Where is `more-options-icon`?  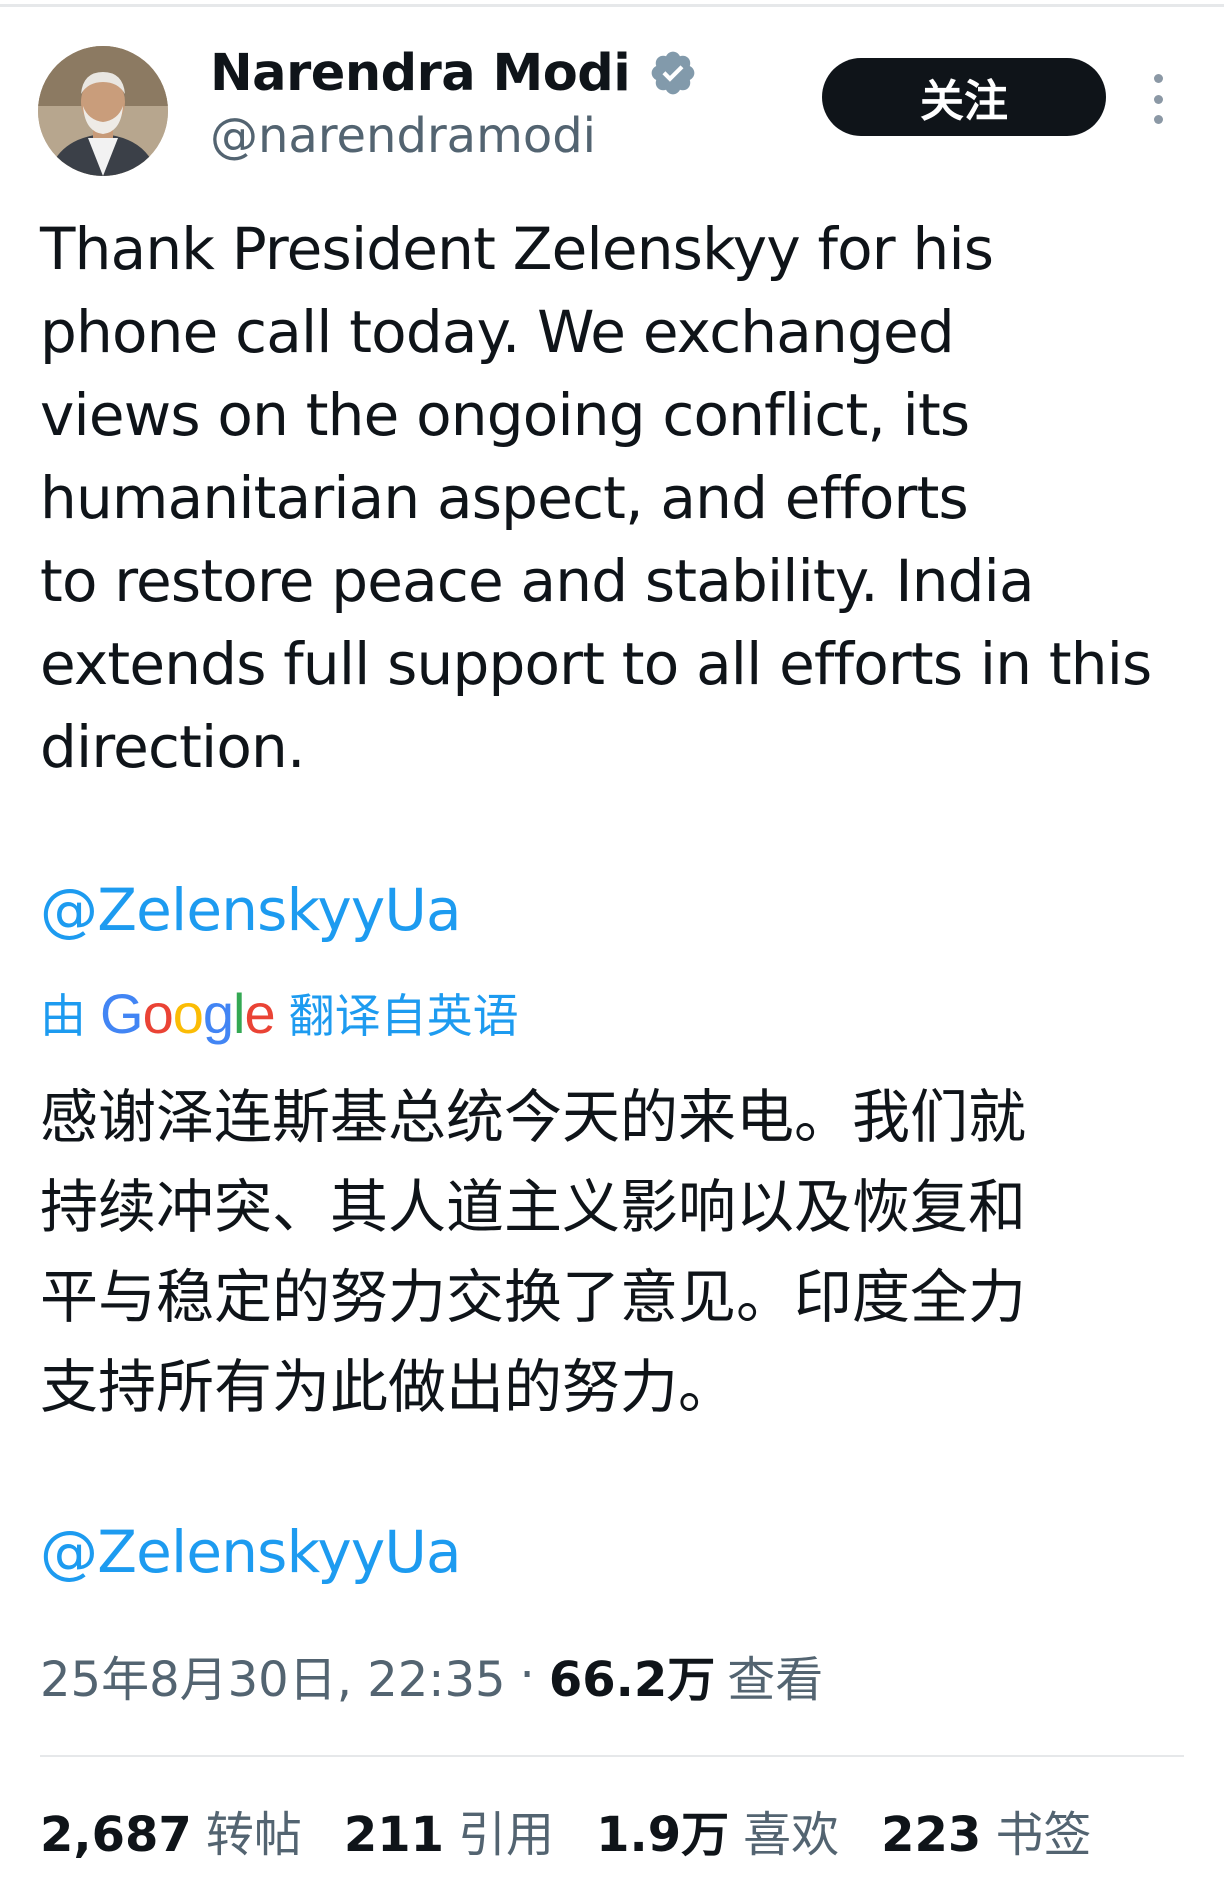
more-options-icon is located at coordinates (1158, 99).